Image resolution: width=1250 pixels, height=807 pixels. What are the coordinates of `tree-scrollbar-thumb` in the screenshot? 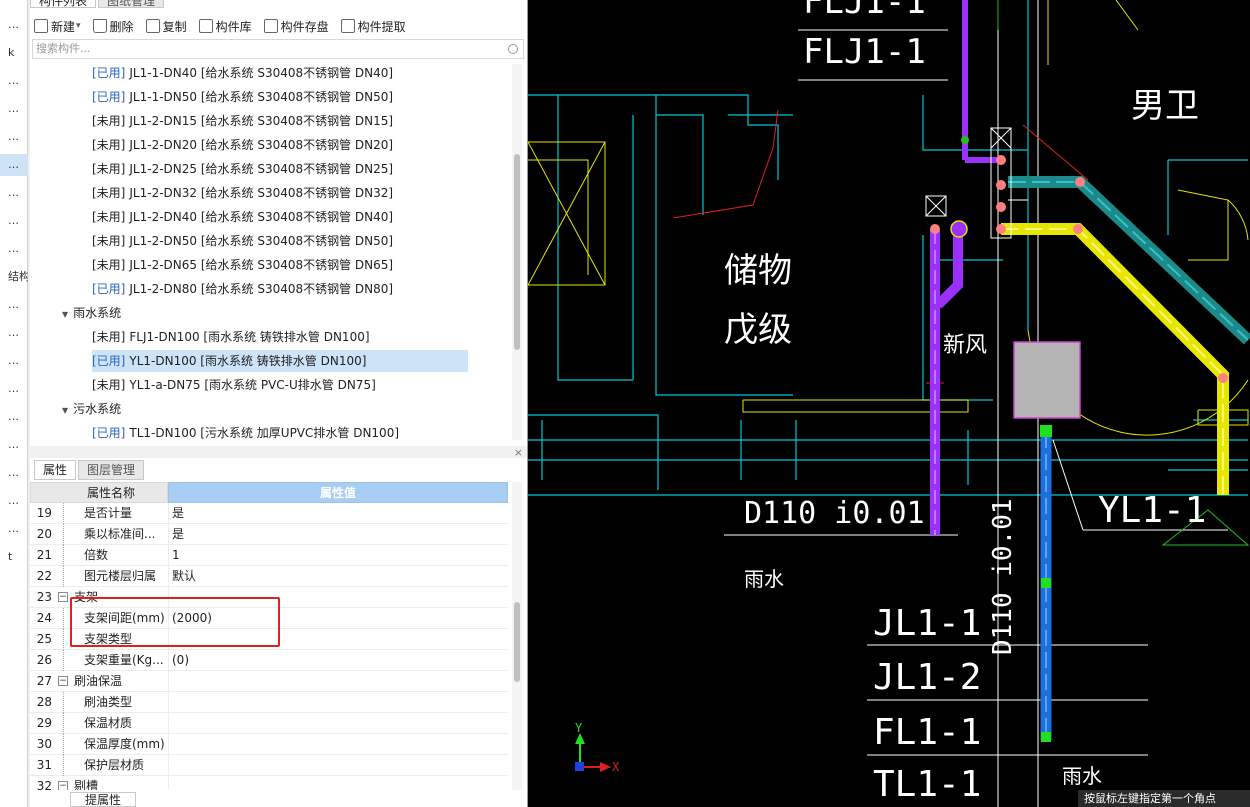 It's located at (517, 252).